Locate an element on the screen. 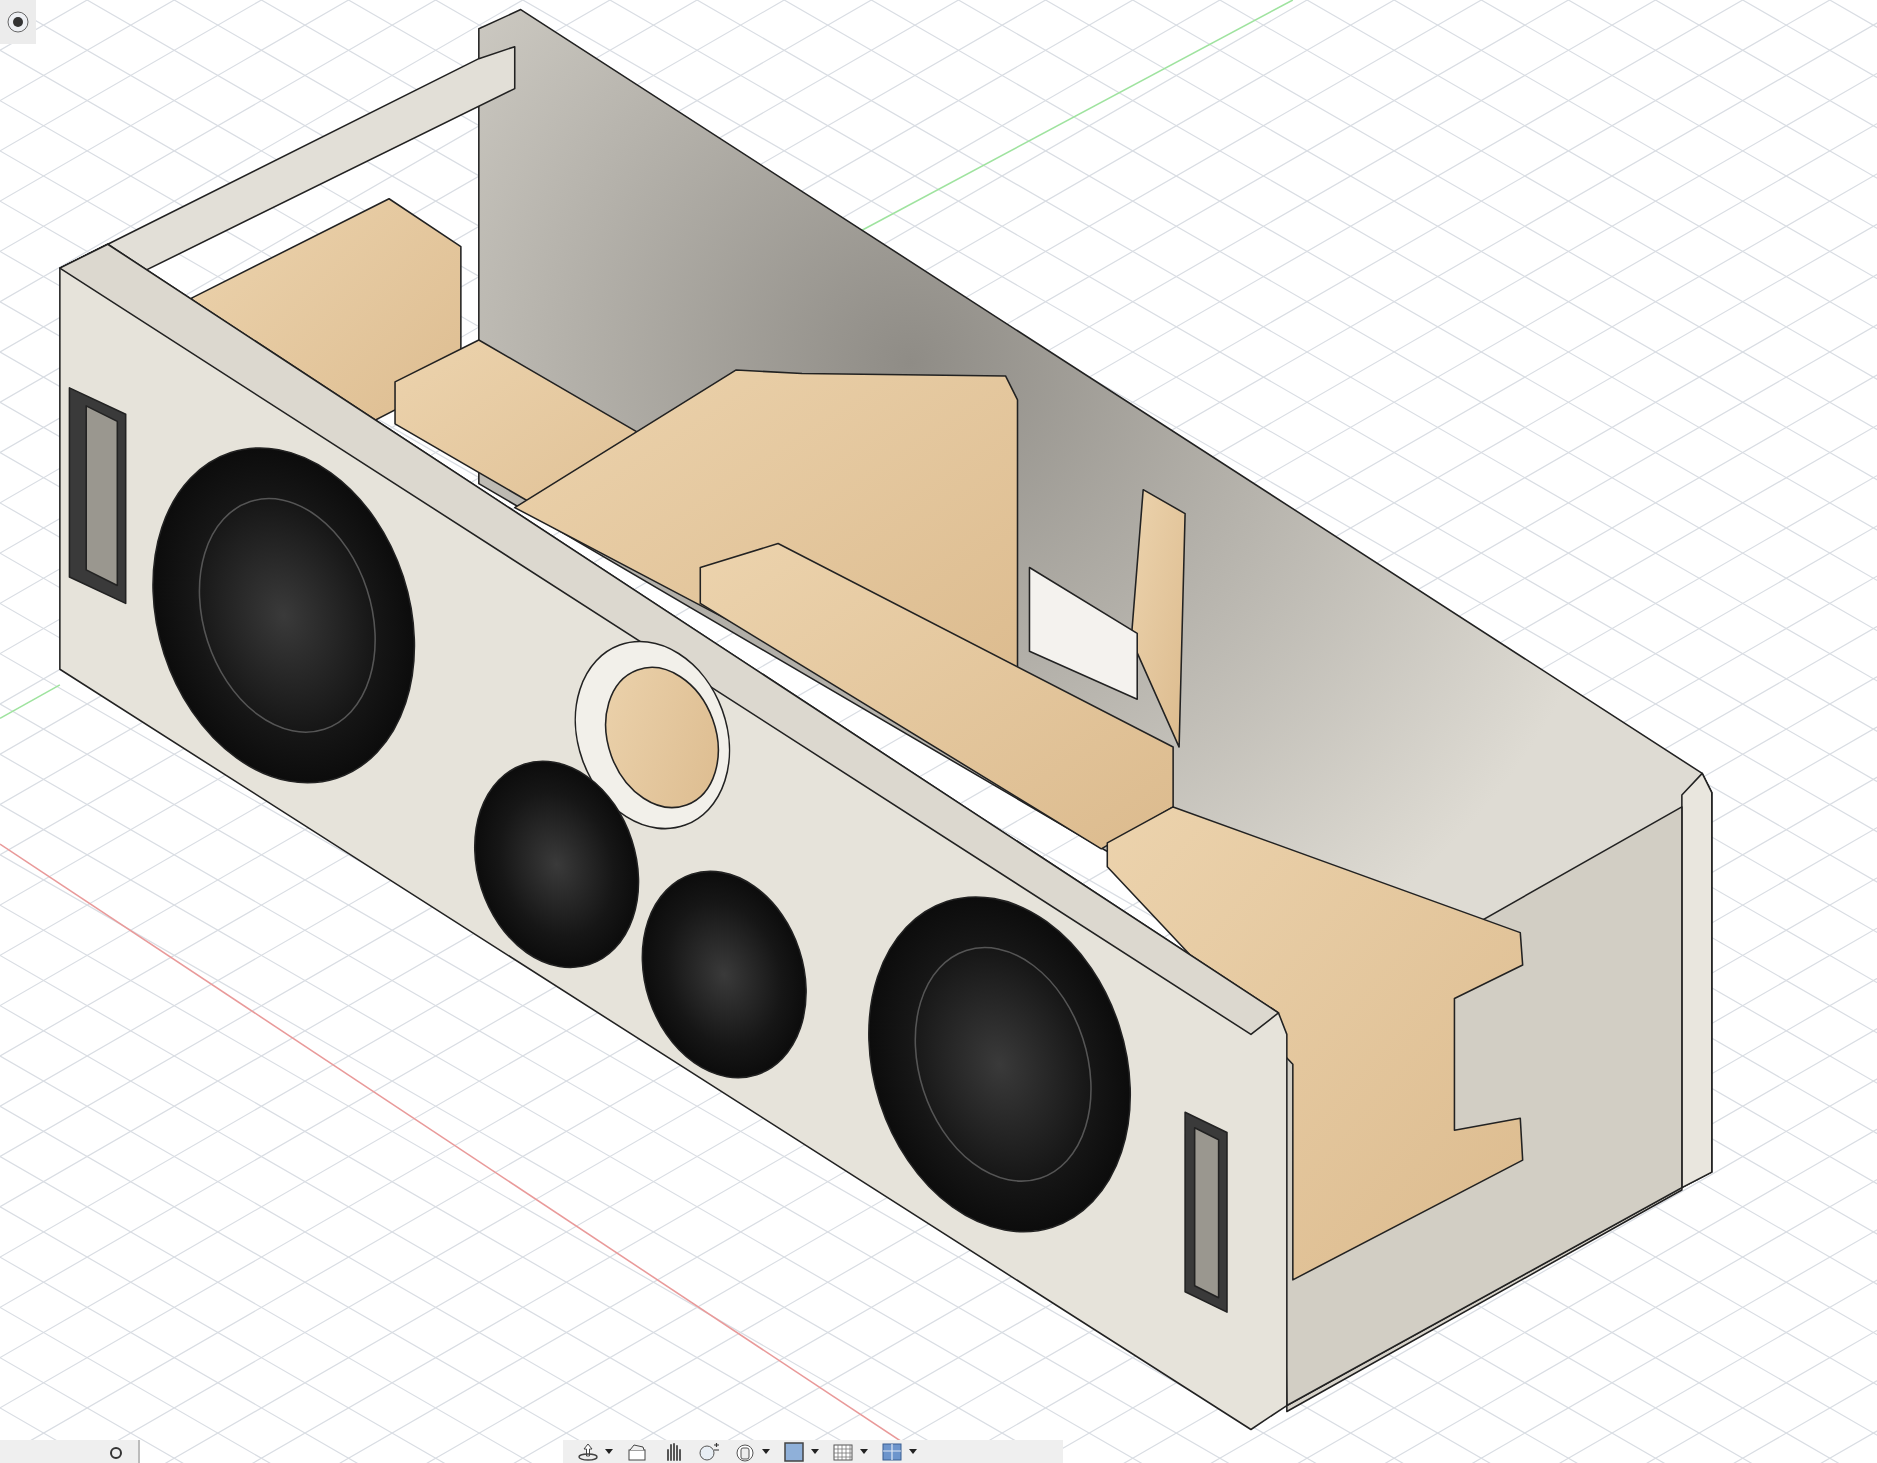 This screenshot has width=1877, height=1463. orbit-icon is located at coordinates (588, 1451).